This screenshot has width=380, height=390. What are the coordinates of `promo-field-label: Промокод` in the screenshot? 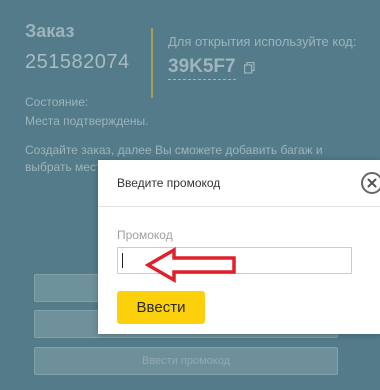 It's located at (145, 235).